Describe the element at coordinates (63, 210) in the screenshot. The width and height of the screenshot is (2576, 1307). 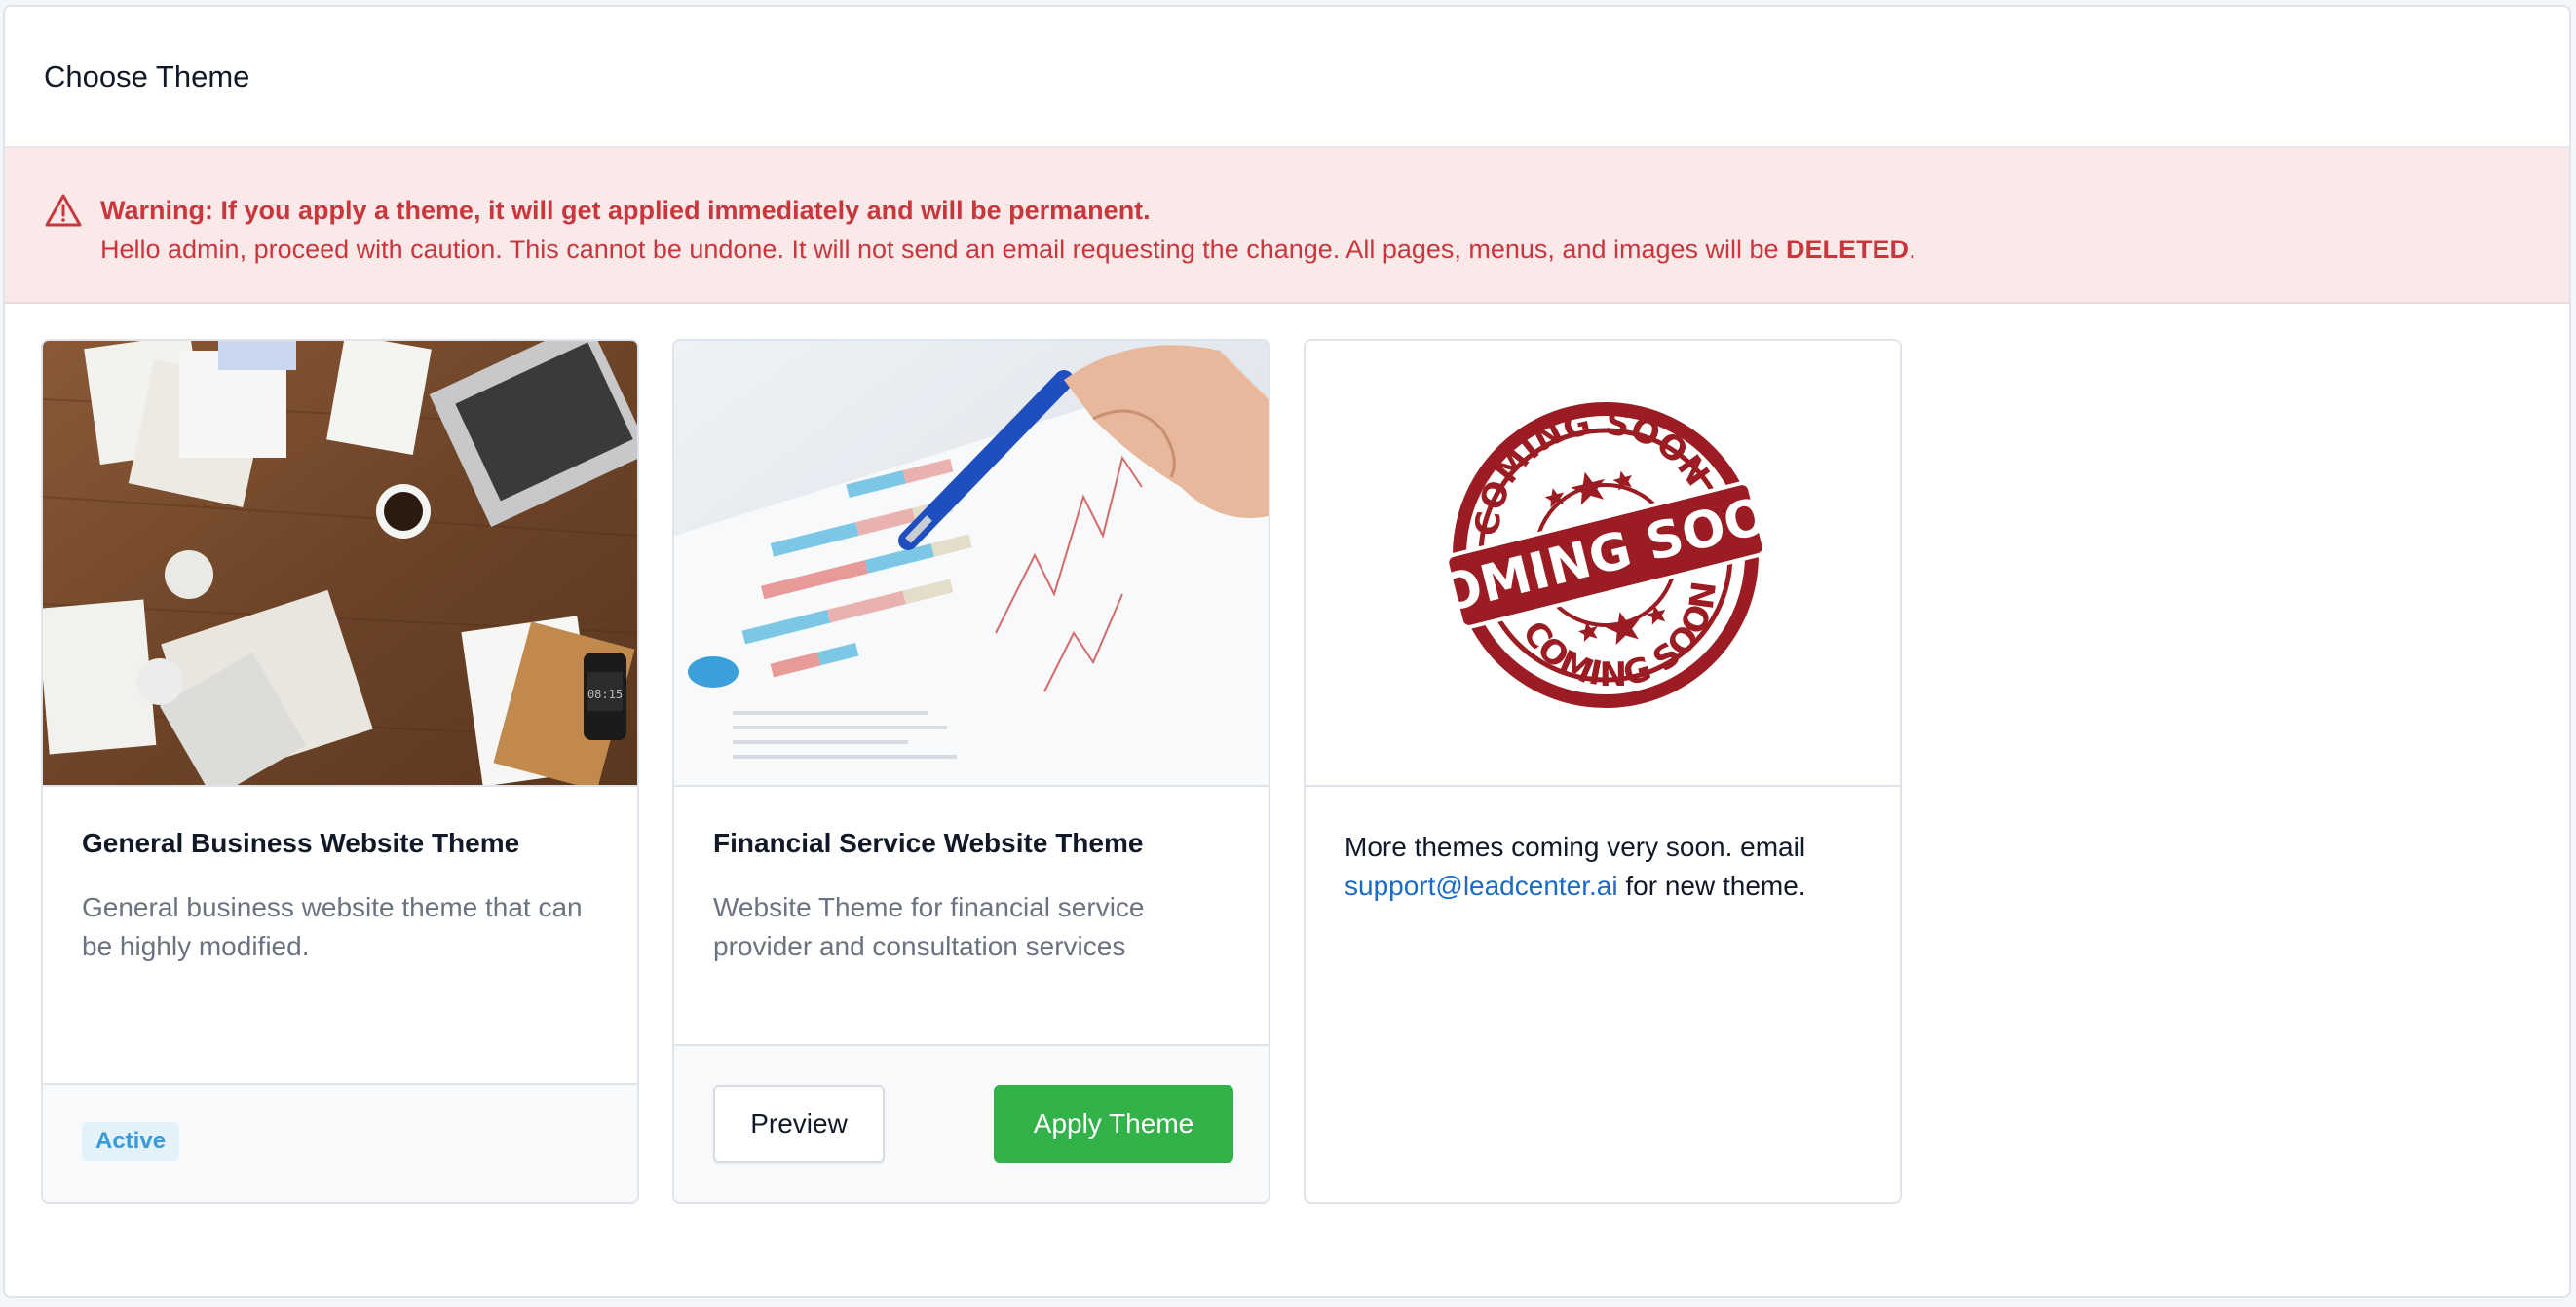
I see `warning-triangle-icon` at that location.